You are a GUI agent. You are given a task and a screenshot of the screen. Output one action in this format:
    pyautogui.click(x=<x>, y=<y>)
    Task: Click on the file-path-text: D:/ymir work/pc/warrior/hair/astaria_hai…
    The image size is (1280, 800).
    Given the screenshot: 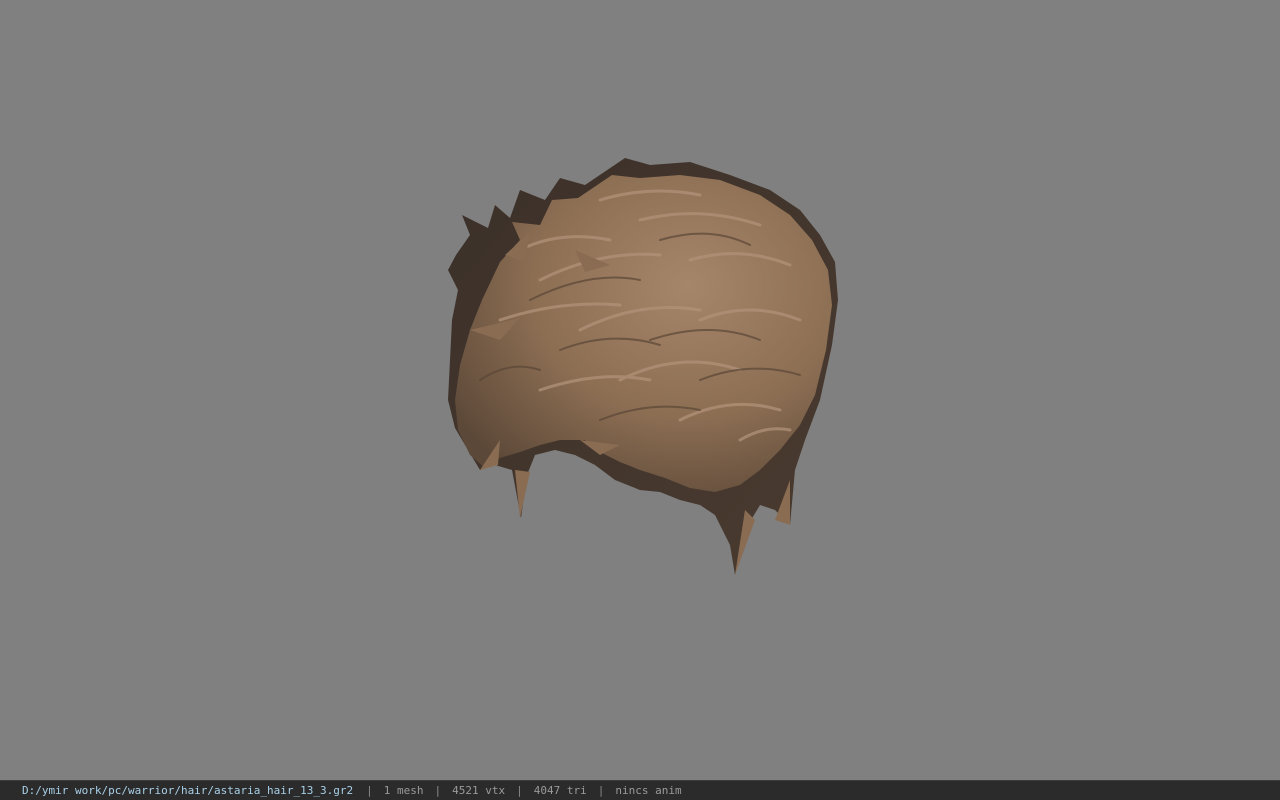 What is the action you would take?
    pyautogui.click(x=188, y=790)
    